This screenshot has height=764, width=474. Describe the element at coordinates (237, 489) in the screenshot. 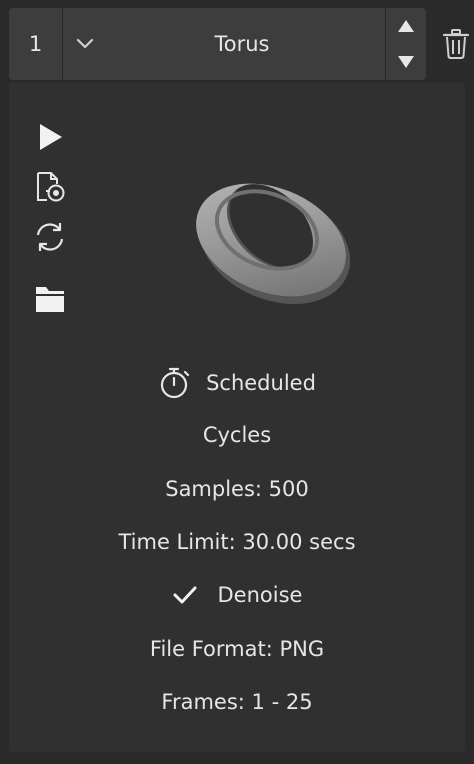

I see `samples: Samples: 500` at that location.